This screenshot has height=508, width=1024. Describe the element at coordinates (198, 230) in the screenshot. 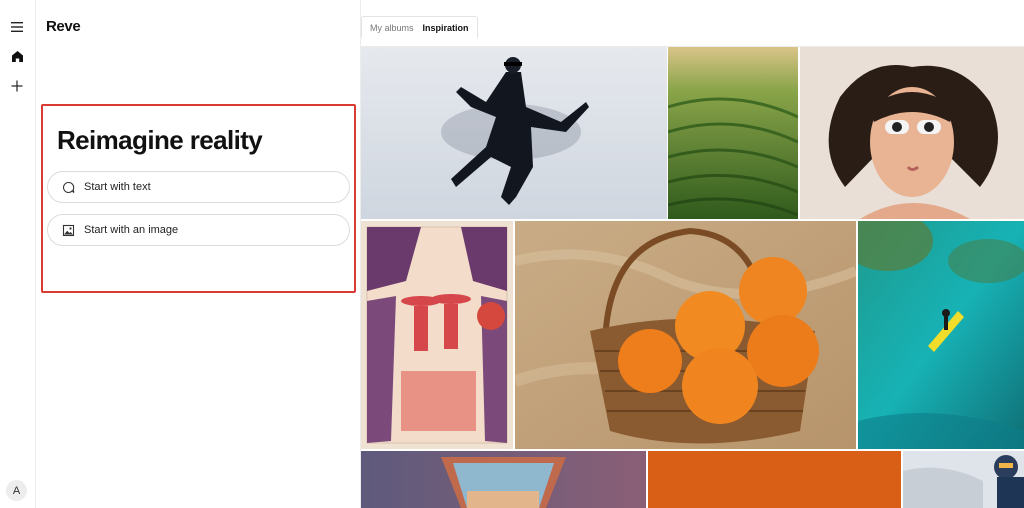

I see `start-with-image-button: Start with an image` at that location.